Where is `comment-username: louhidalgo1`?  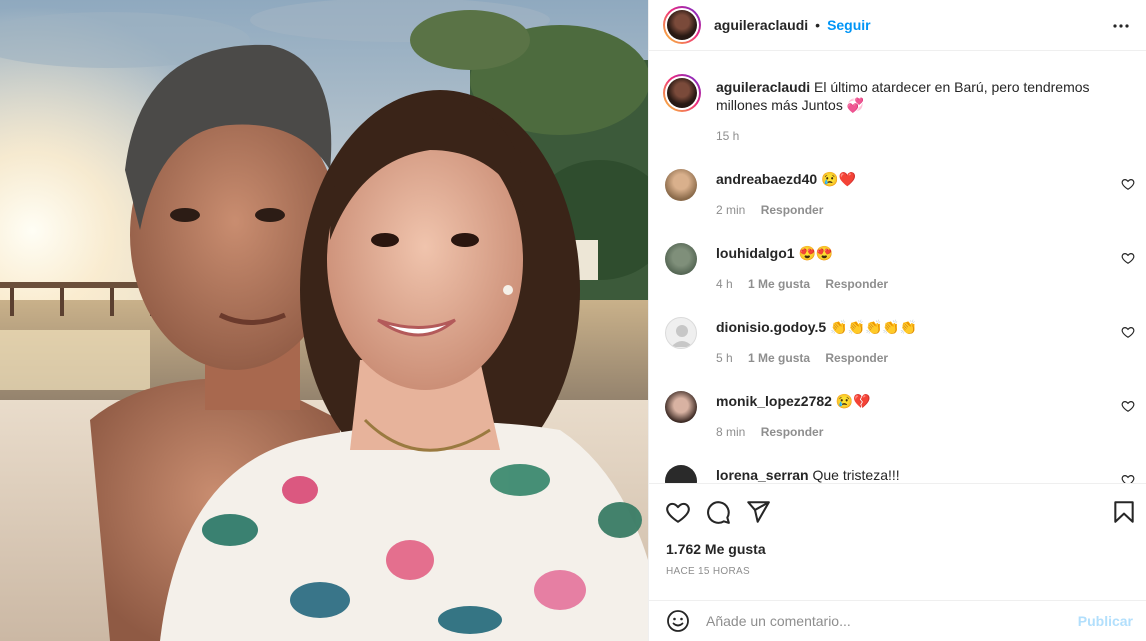 comment-username: louhidalgo1 is located at coordinates (755, 253).